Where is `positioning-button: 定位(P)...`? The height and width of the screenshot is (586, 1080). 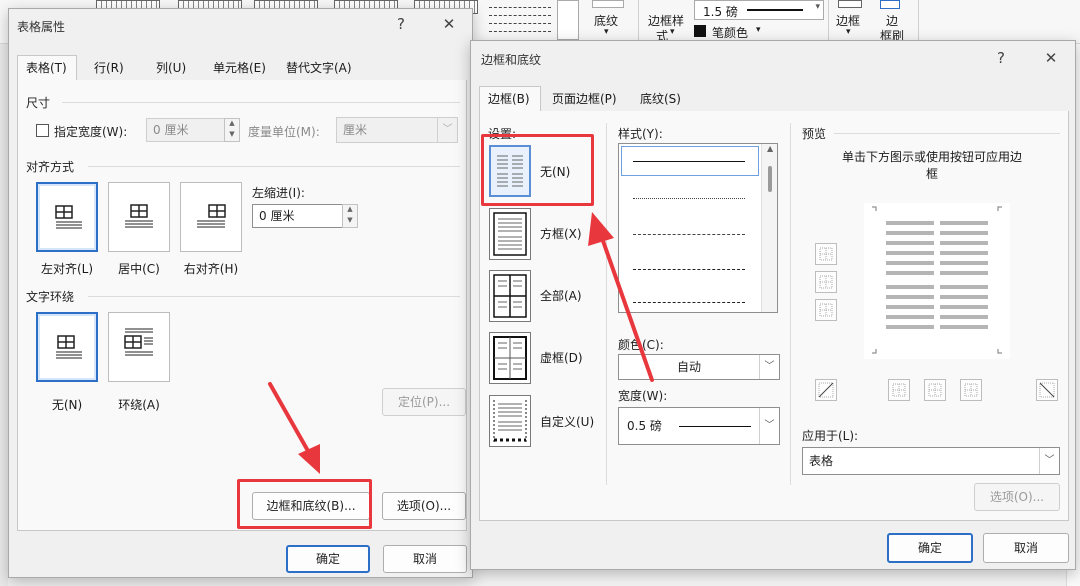 positioning-button: 定位(P)... is located at coordinates (424, 402).